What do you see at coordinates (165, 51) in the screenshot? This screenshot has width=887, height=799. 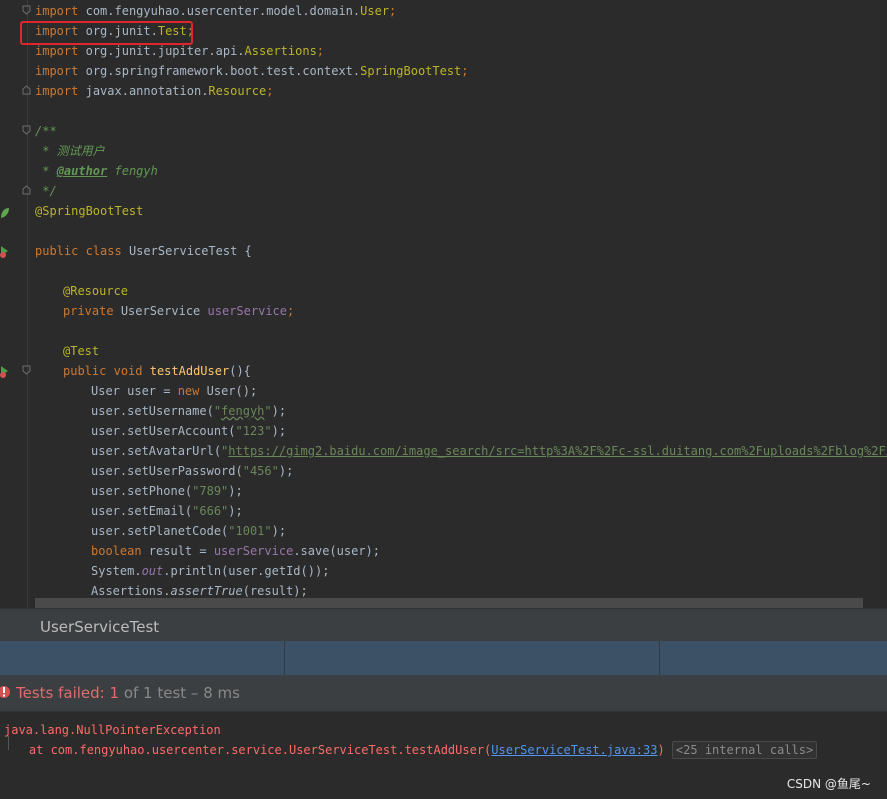 I see `package-path: org.junit.jupiter.api.` at bounding box center [165, 51].